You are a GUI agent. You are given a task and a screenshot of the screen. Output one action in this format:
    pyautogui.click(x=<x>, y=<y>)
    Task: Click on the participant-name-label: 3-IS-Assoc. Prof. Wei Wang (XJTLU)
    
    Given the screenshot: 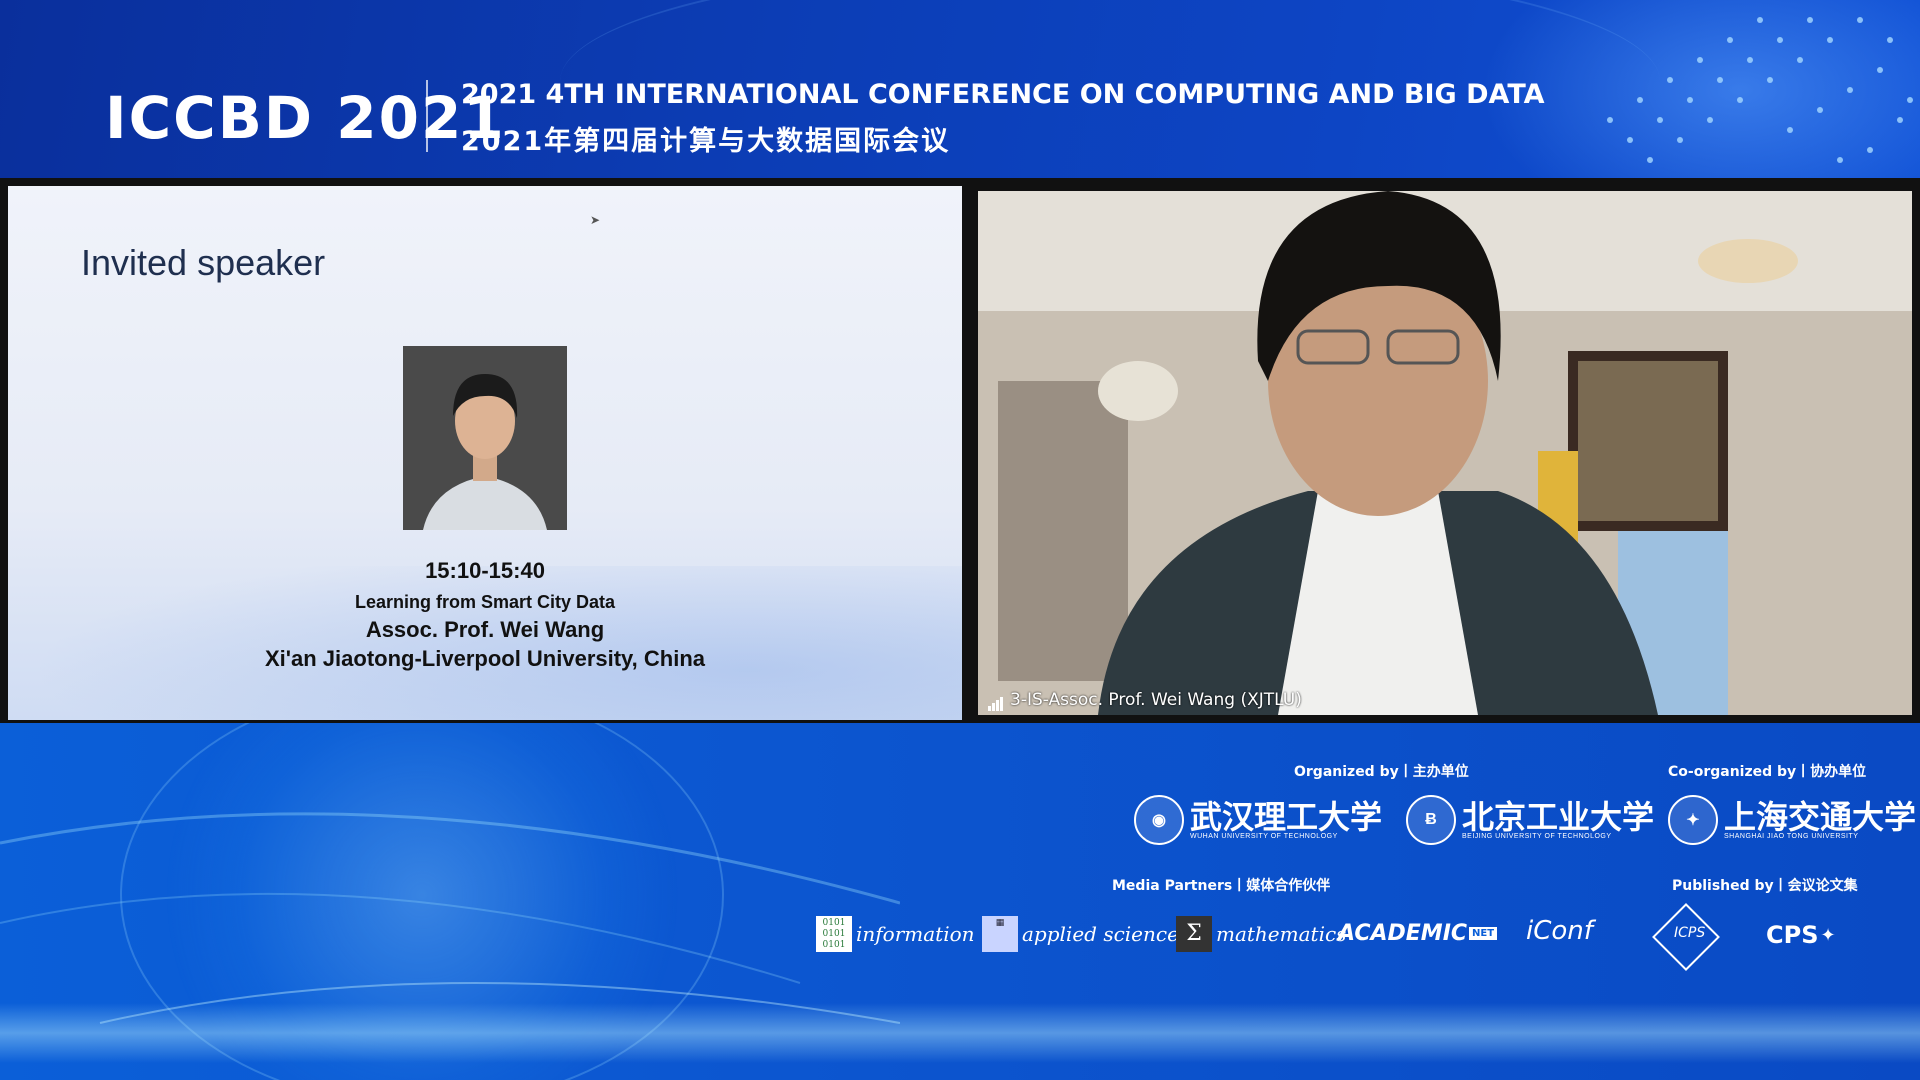 What is the action you would take?
    pyautogui.click(x=1145, y=700)
    